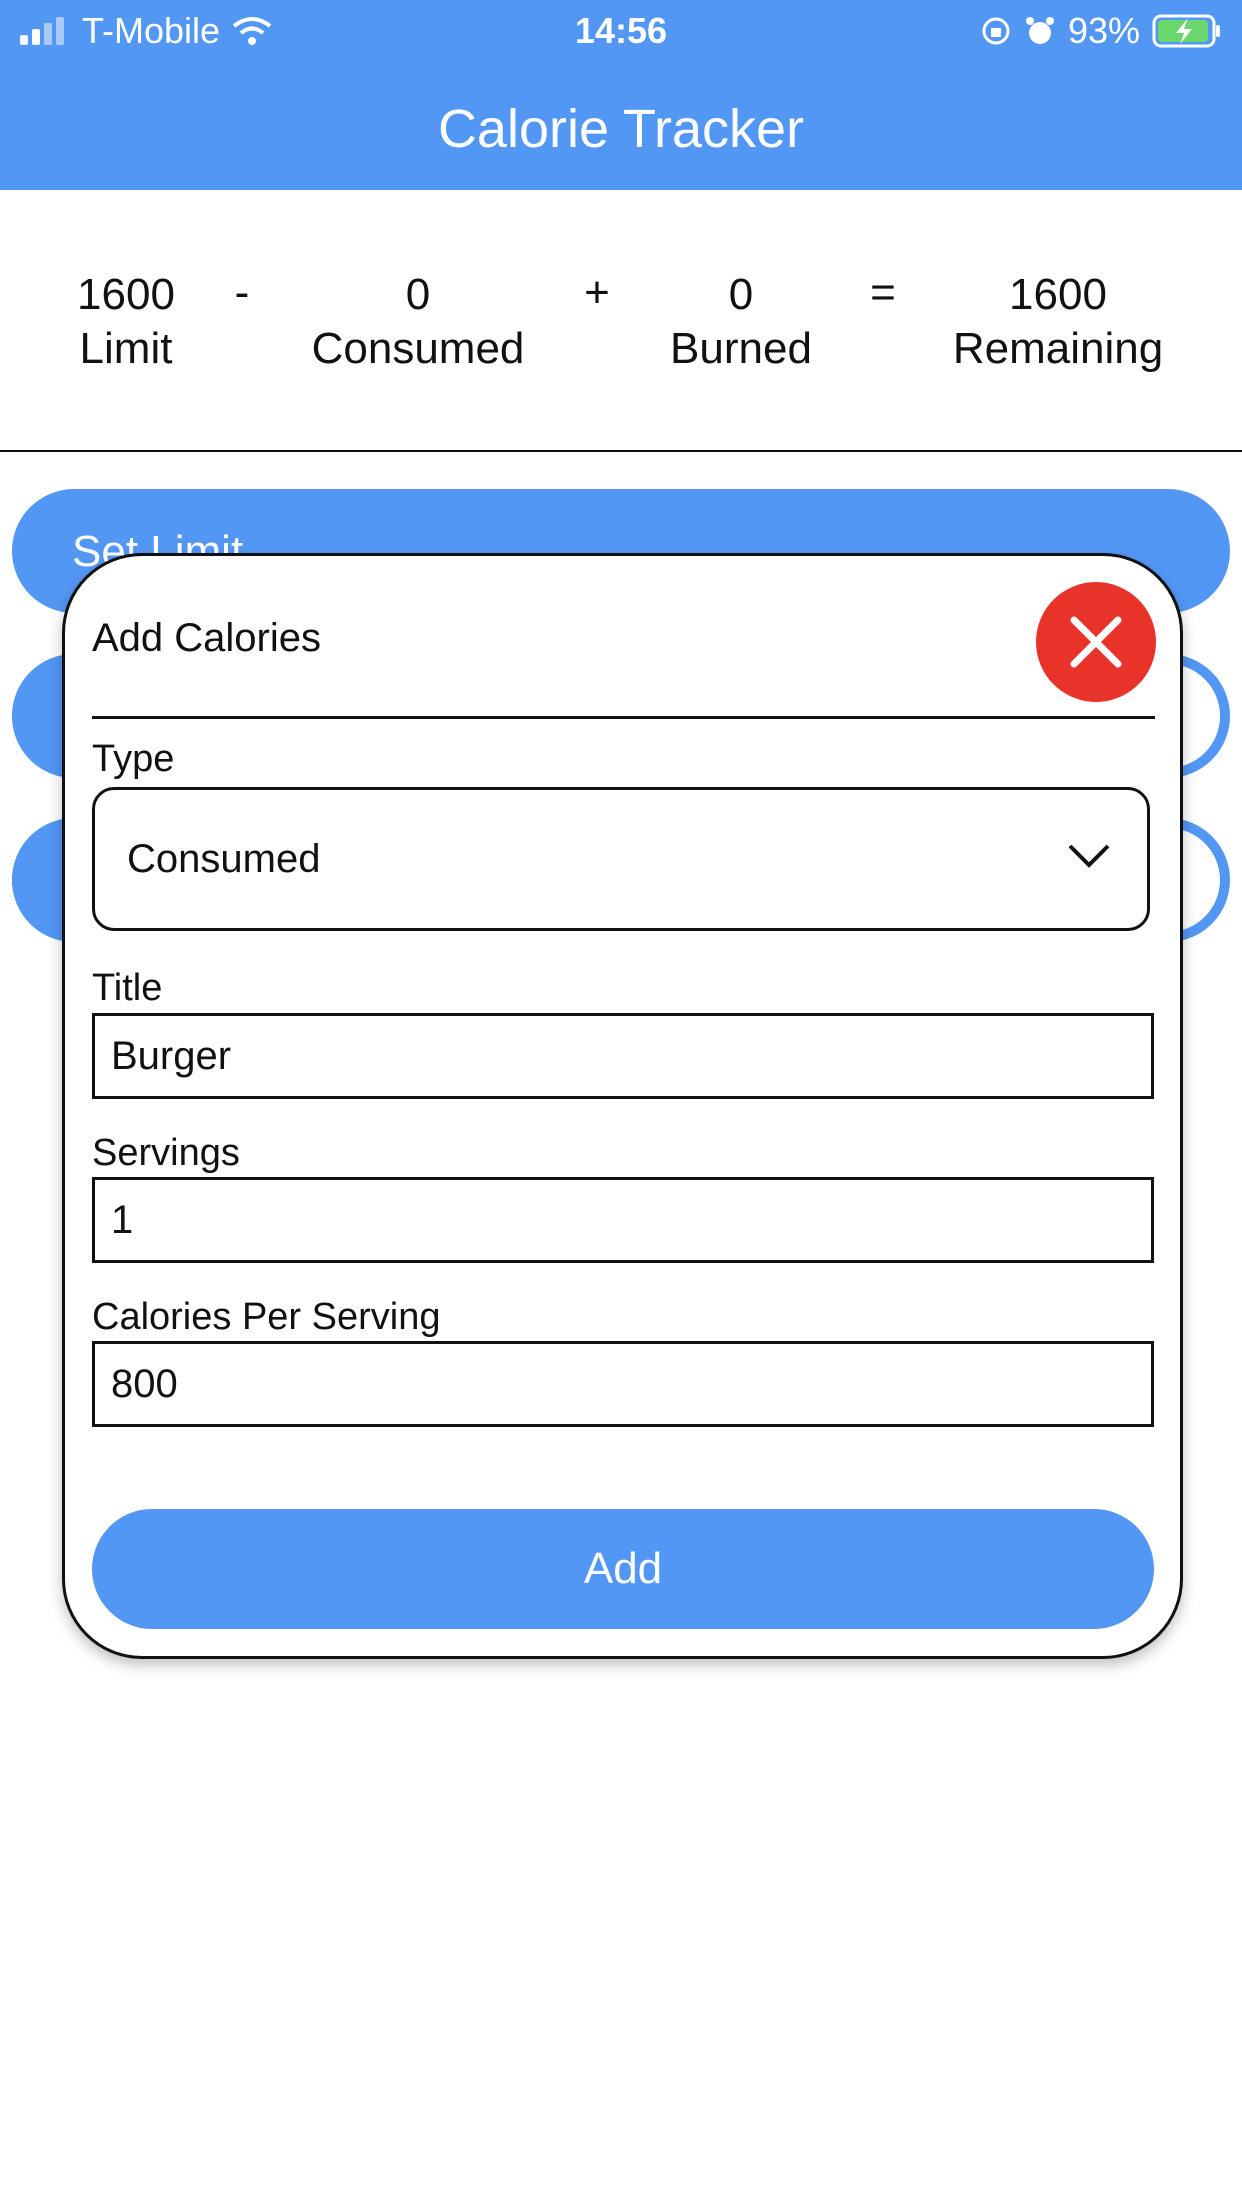  Describe the element at coordinates (133, 759) in the screenshot. I see `type-label: Type` at that location.